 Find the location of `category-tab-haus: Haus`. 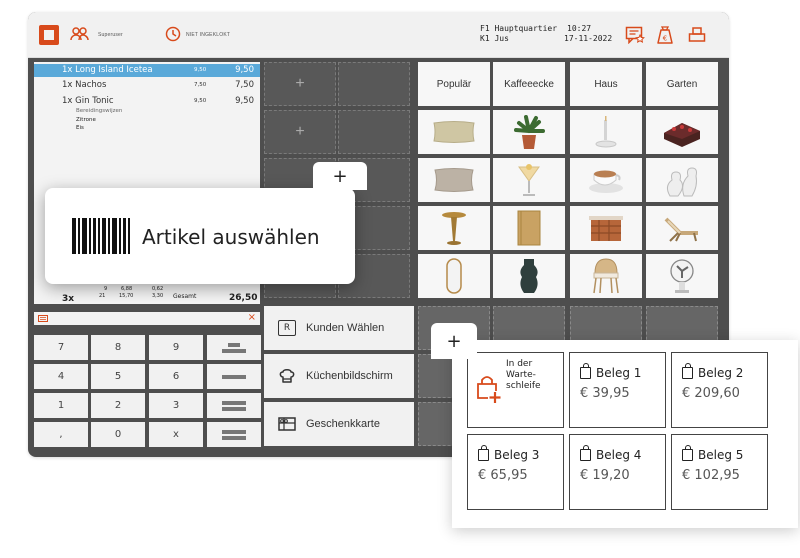

category-tab-haus: Haus is located at coordinates (606, 84).